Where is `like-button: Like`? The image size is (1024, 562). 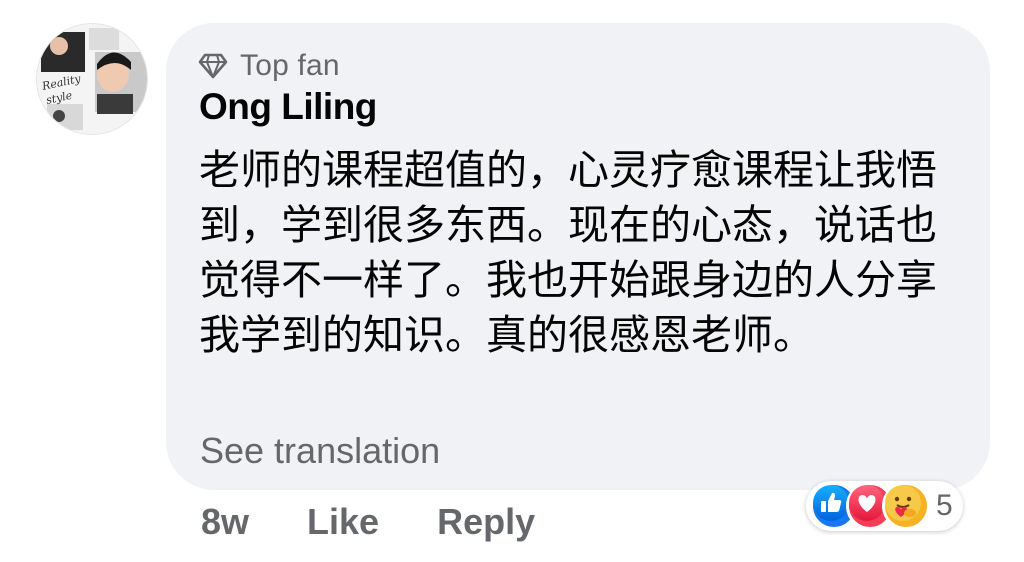 like-button: Like is located at coordinates (343, 522).